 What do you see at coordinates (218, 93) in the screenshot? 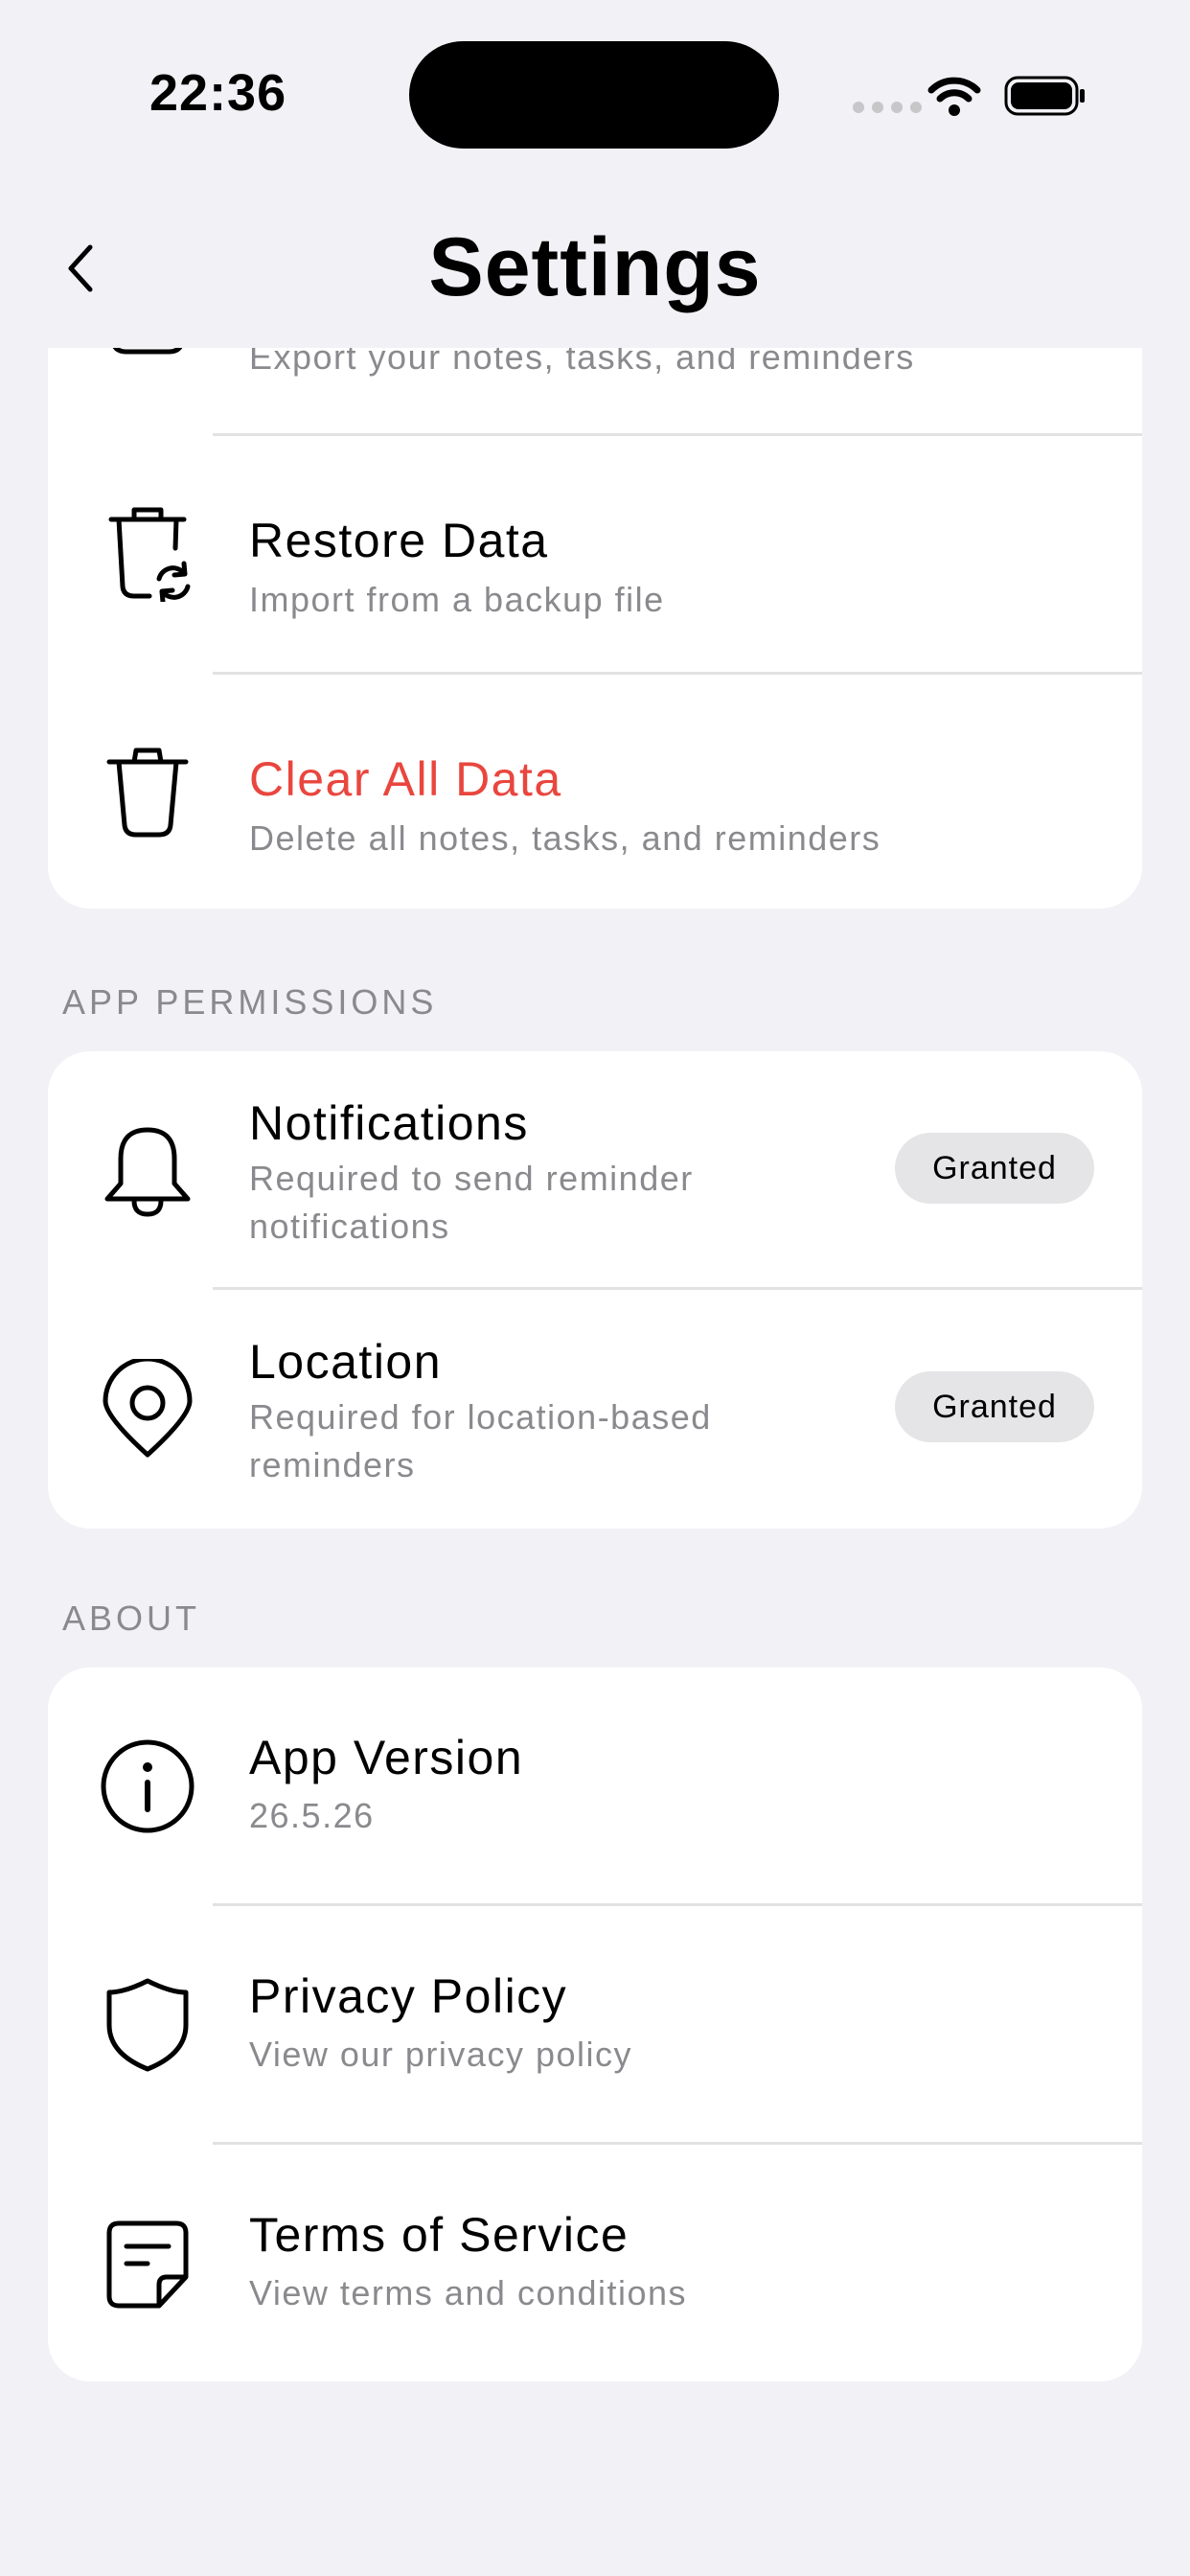
I see `status-time: 22:36` at bounding box center [218, 93].